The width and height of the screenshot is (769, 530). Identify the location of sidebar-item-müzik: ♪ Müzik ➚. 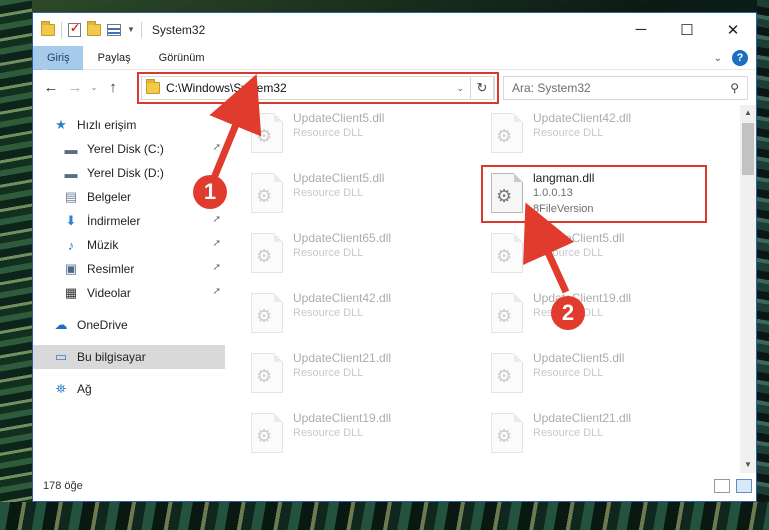
(129, 245).